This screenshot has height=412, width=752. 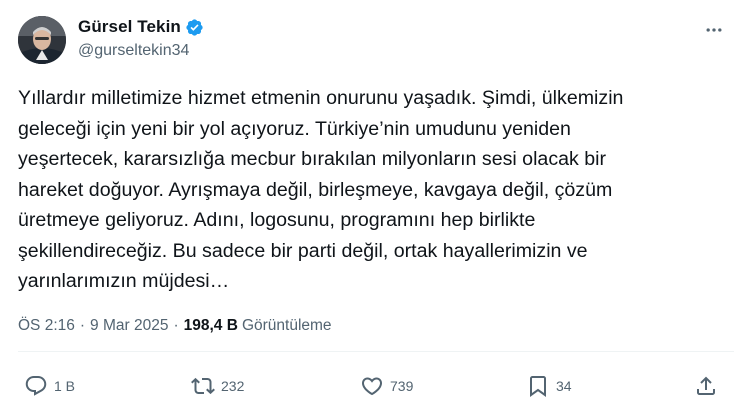 I want to click on reply-button: 1 B, so click(x=49, y=386).